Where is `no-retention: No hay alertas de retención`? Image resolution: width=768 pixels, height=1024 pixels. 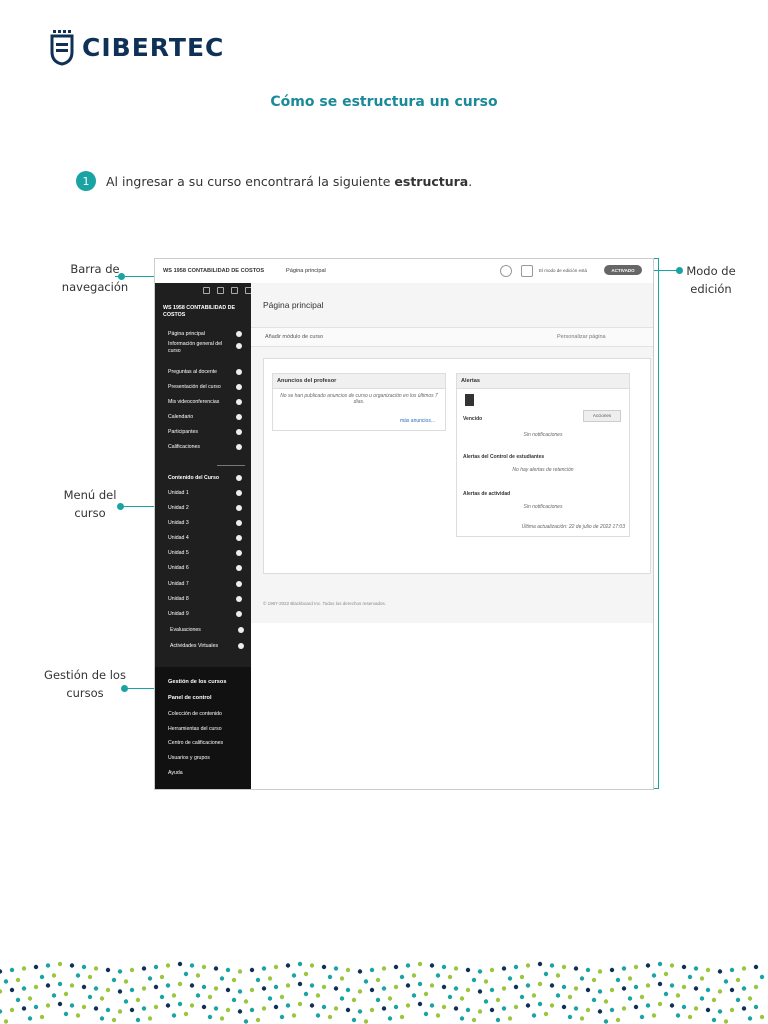 no-retention: No hay alertas de retención is located at coordinates (543, 470).